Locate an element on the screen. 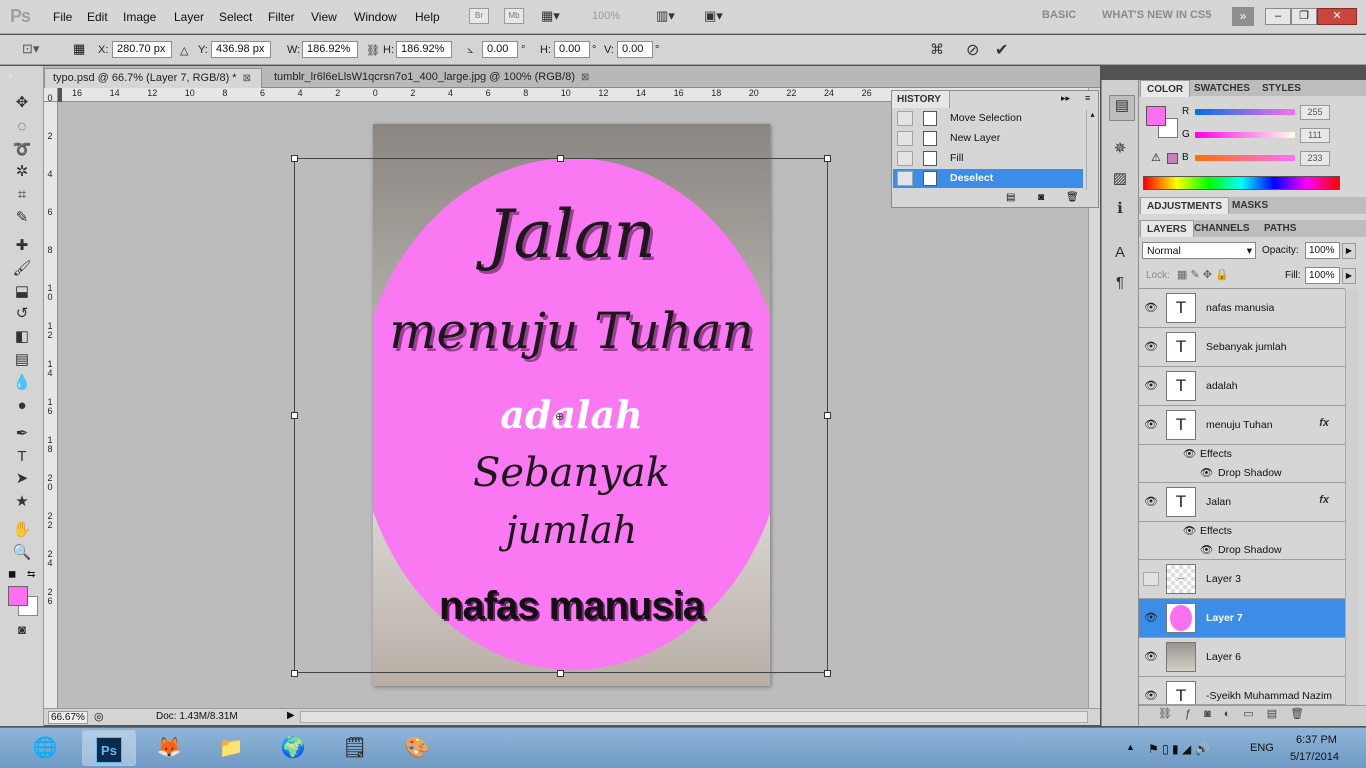 This screenshot has height=768, width=1366. link-icon: ⛓ is located at coordinates (373, 50).